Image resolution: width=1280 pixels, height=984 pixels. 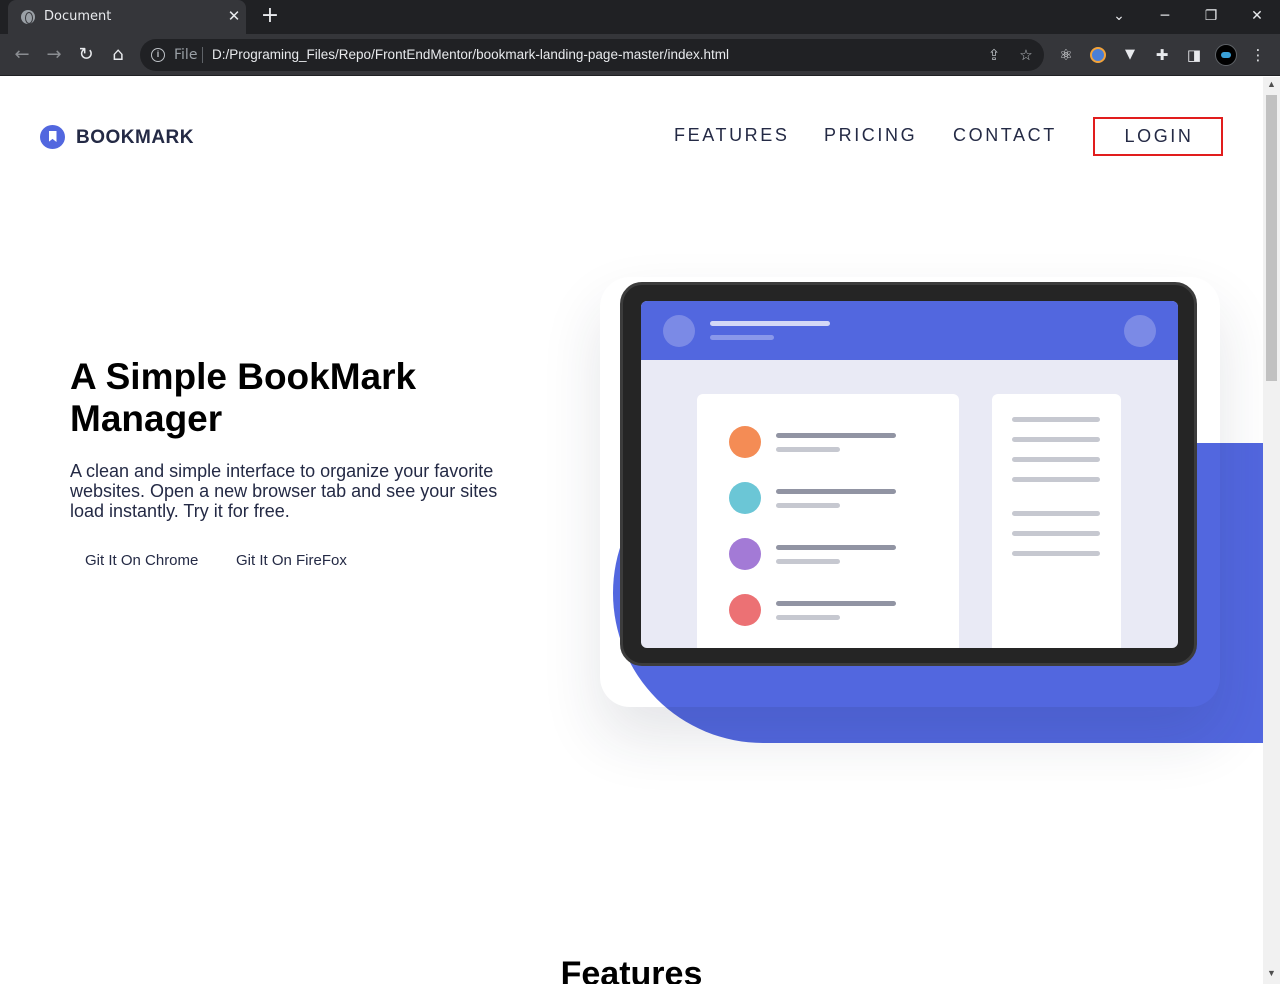 I want to click on logo-text: BOOKMARK, so click(x=135, y=137).